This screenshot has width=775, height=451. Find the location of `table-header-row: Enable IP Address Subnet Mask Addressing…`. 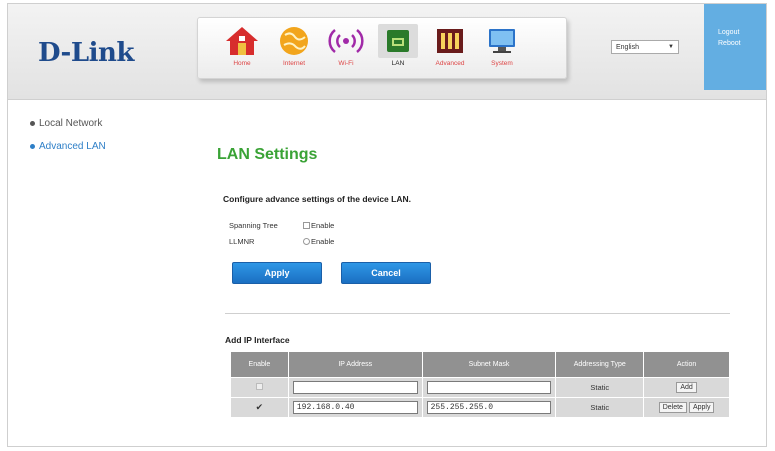

table-header-row: Enable IP Address Subnet Mask Addressing… is located at coordinates (480, 364).